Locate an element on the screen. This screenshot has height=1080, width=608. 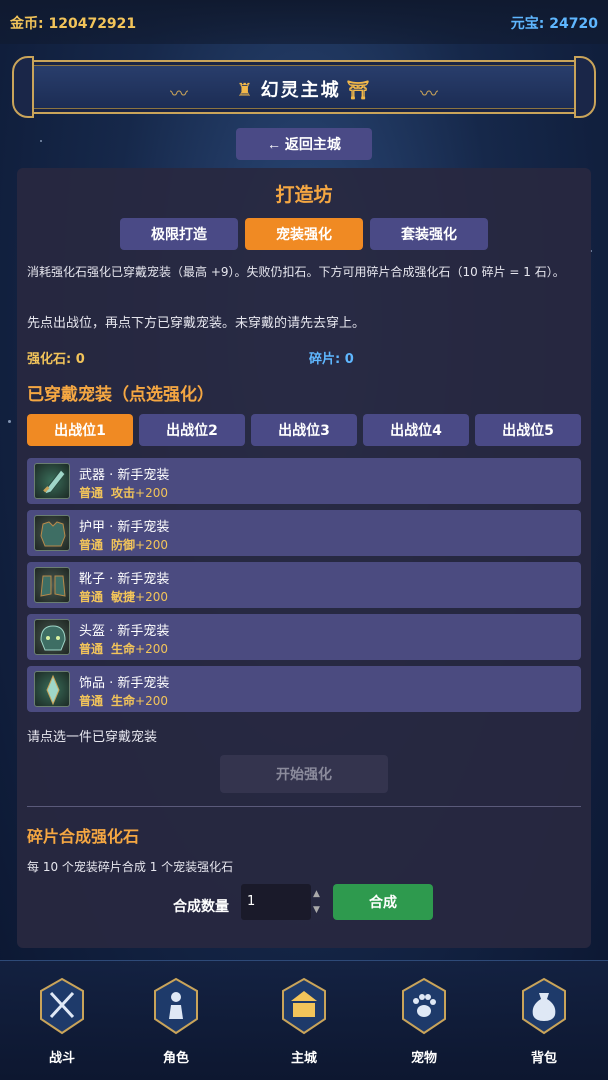
banner-title: ♜ 幻灵主城 ⛩ is located at coordinates (304, 89).